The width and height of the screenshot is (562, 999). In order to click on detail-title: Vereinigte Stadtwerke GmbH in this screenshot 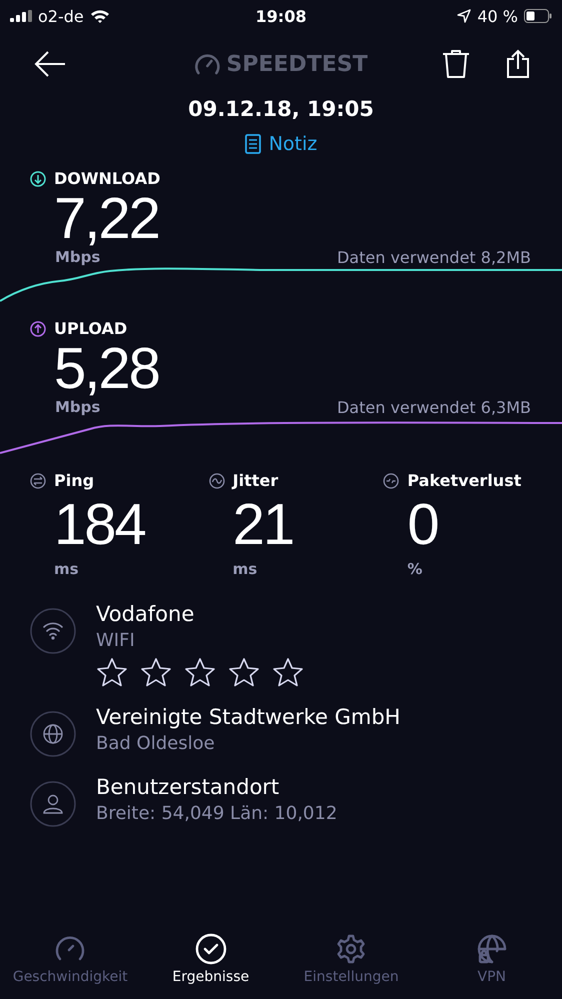, I will do `click(248, 717)`.